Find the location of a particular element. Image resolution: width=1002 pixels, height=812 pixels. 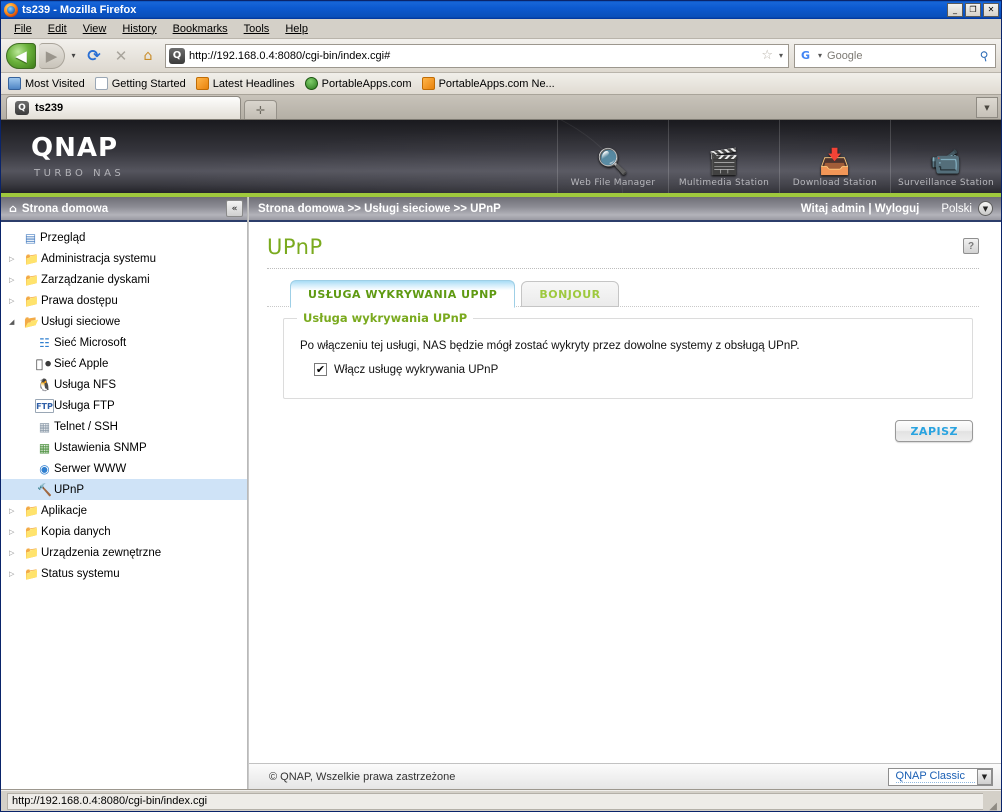

sidebar-item-upnp: 🔨 UPnP is located at coordinates (124, 489).